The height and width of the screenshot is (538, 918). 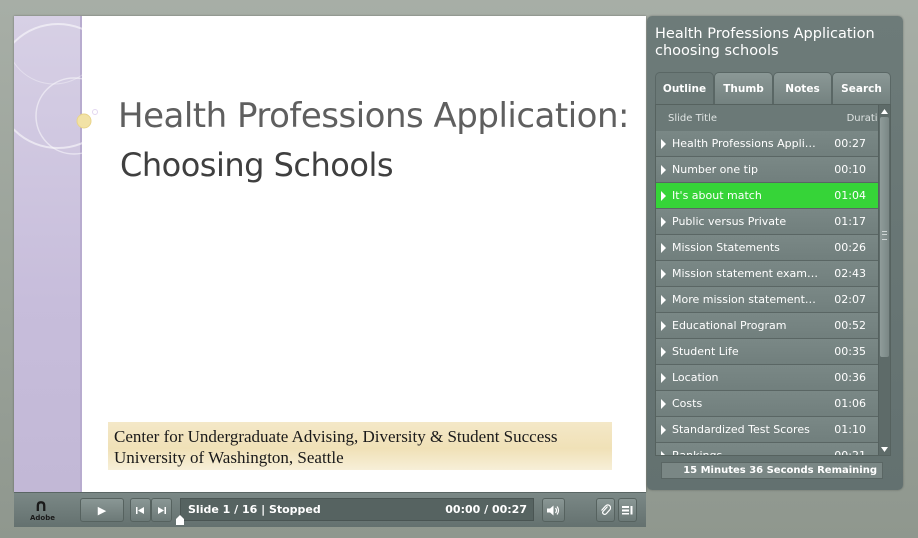 I want to click on tab-thumb: Thumb, so click(x=743, y=88).